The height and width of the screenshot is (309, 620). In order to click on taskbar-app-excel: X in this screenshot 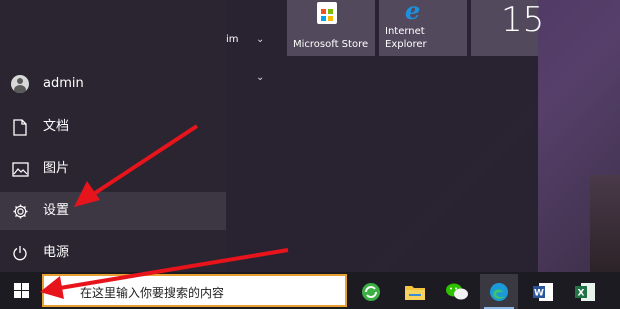, I will do `click(585, 291)`.